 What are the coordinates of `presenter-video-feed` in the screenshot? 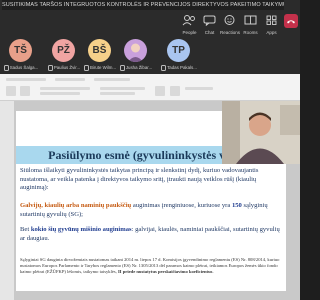 It's located at (261, 132).